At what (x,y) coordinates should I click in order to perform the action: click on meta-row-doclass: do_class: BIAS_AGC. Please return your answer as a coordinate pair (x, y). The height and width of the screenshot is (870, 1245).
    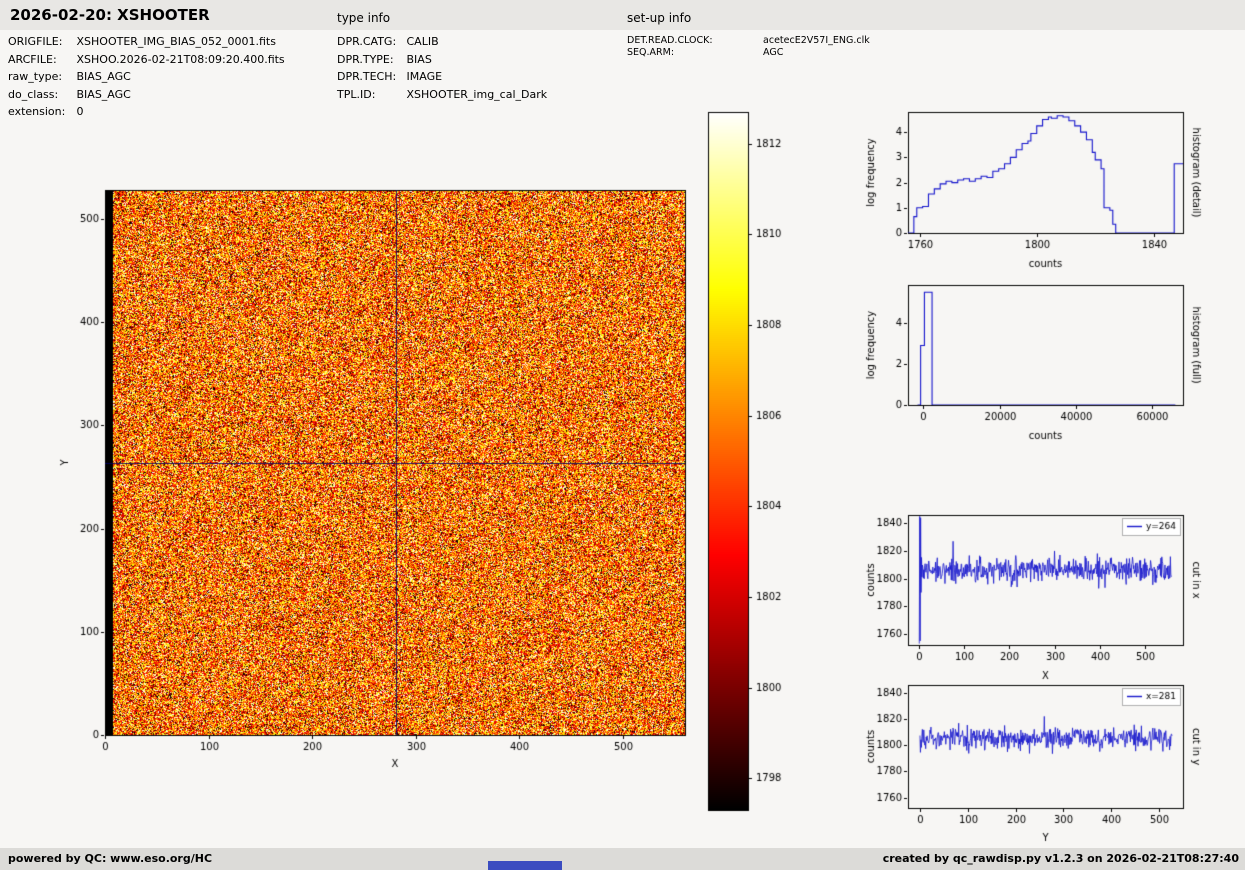
    Looking at the image, I should click on (146, 95).